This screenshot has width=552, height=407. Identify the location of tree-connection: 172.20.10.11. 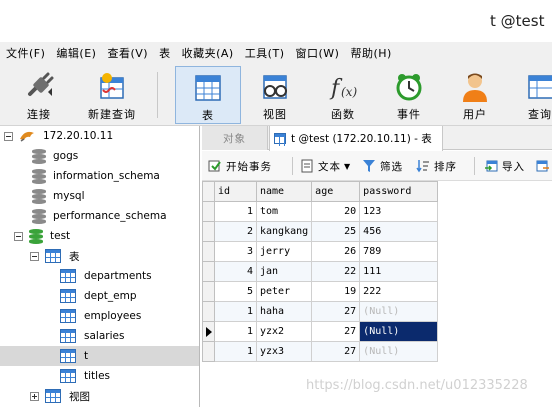
(58, 136).